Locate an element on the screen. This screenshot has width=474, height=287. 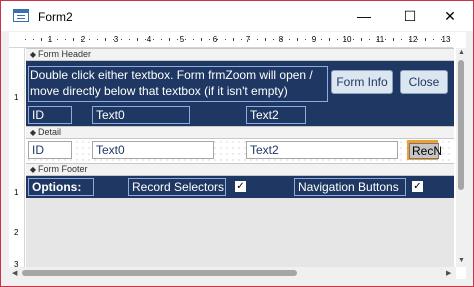
form-icon is located at coordinates (21, 15).